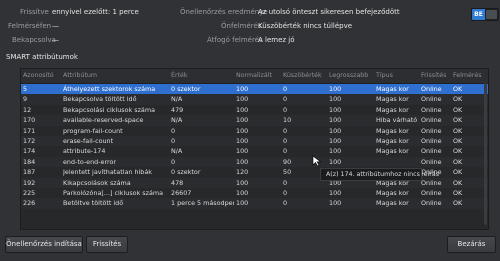 This screenshot has height=261, width=500. What do you see at coordinates (276, 40) in the screenshot?
I see `overall-assessment-value: A lemez jó` at bounding box center [276, 40].